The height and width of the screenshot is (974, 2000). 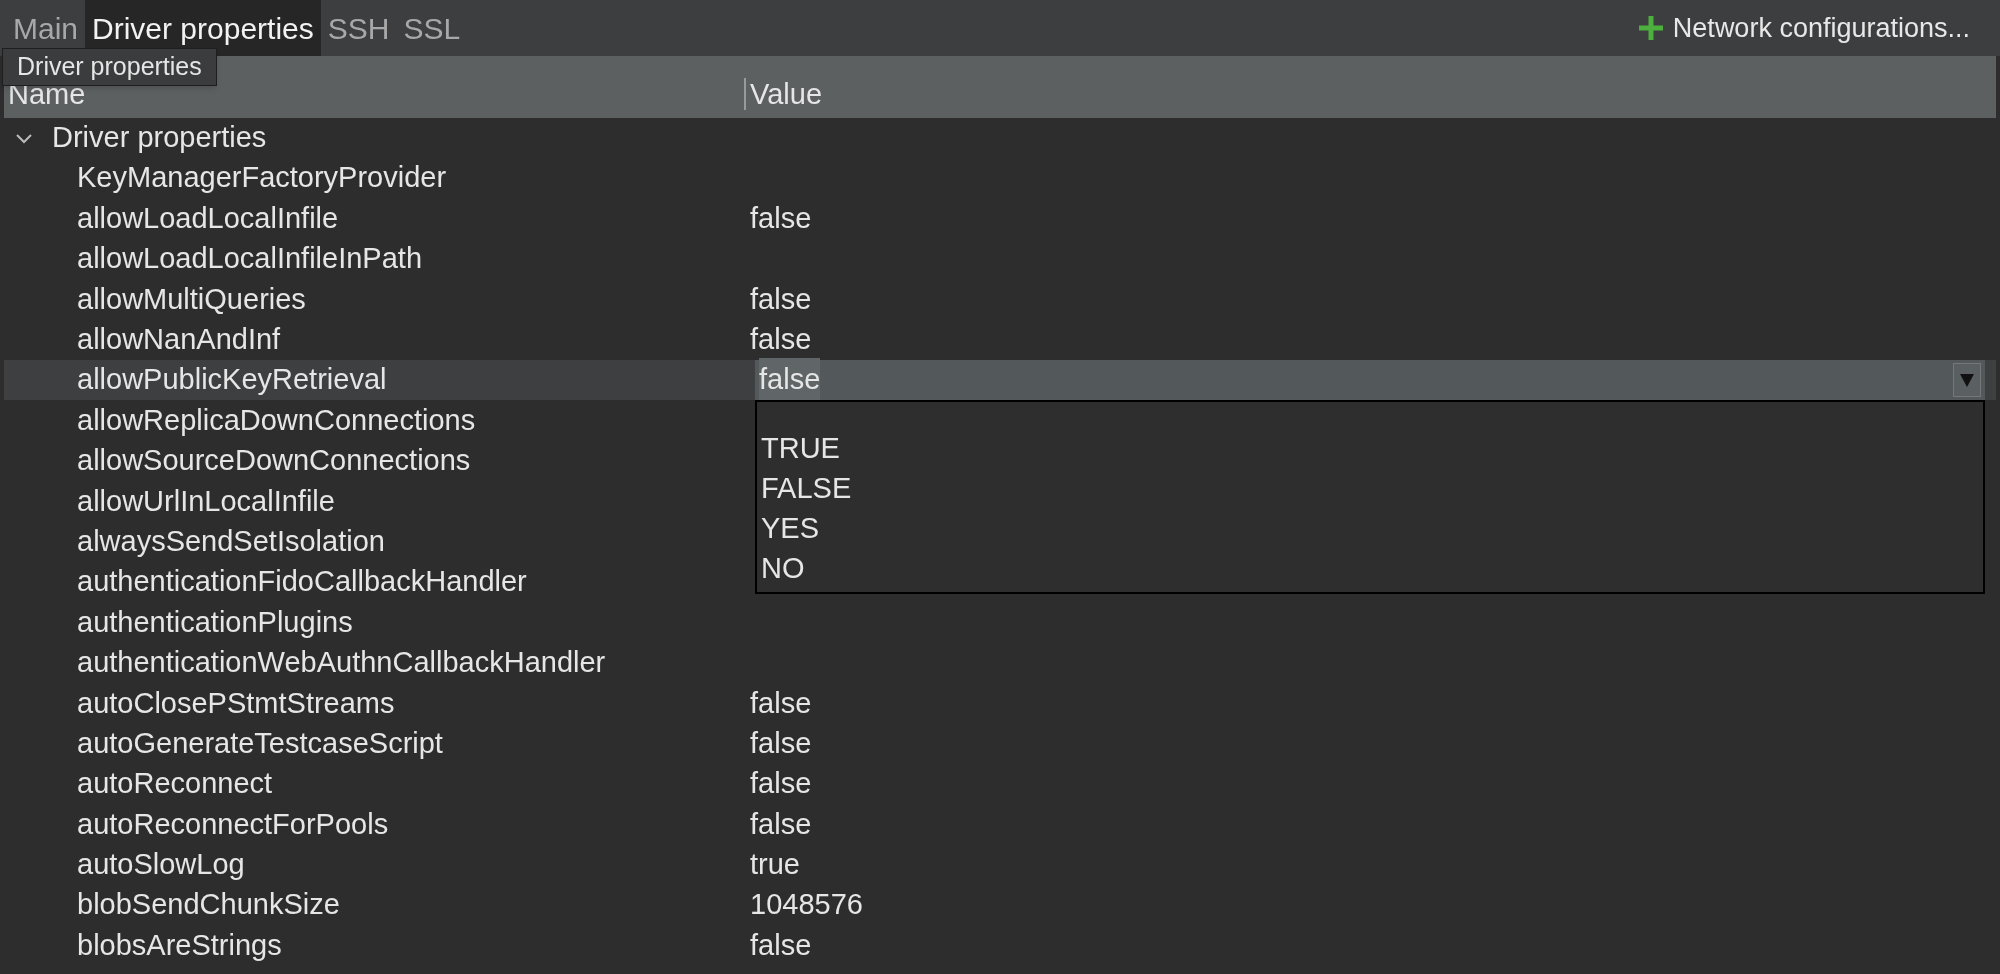 What do you see at coordinates (1000, 743) in the screenshot?
I see `property-row: autoGenerateTestcaseScript false` at bounding box center [1000, 743].